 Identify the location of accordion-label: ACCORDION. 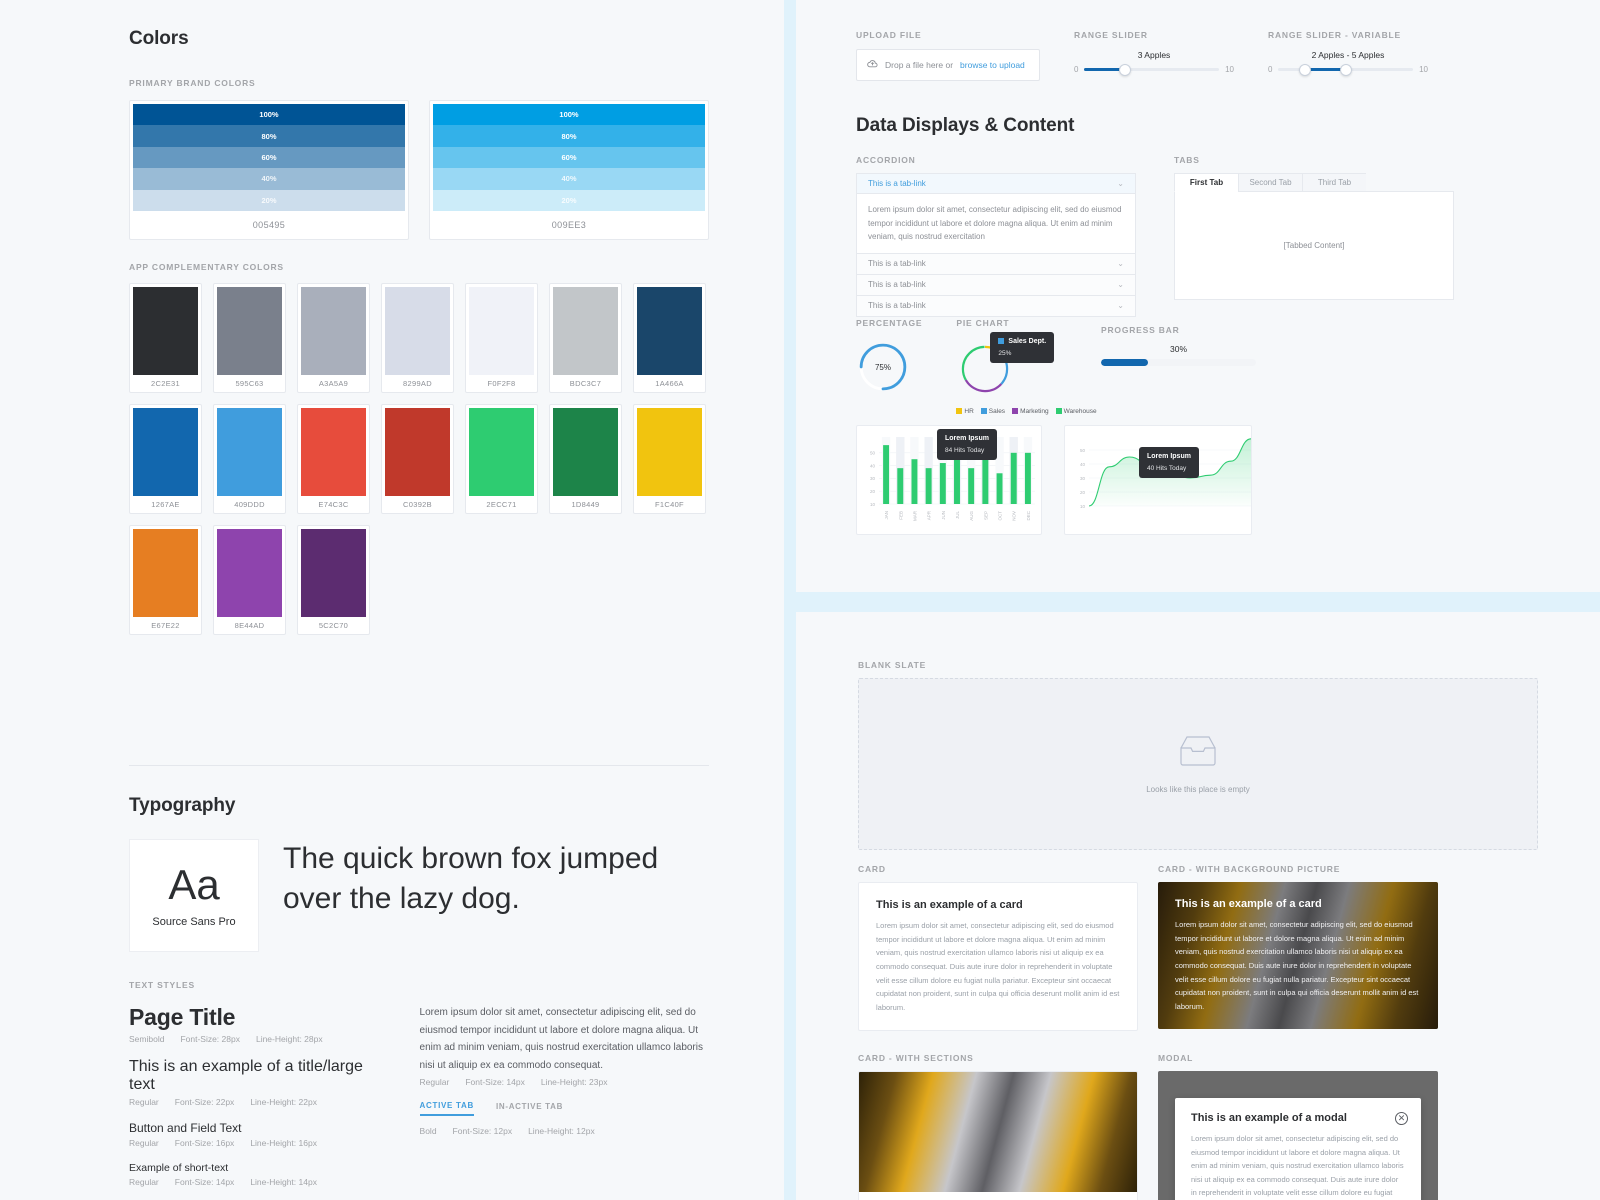
(886, 160).